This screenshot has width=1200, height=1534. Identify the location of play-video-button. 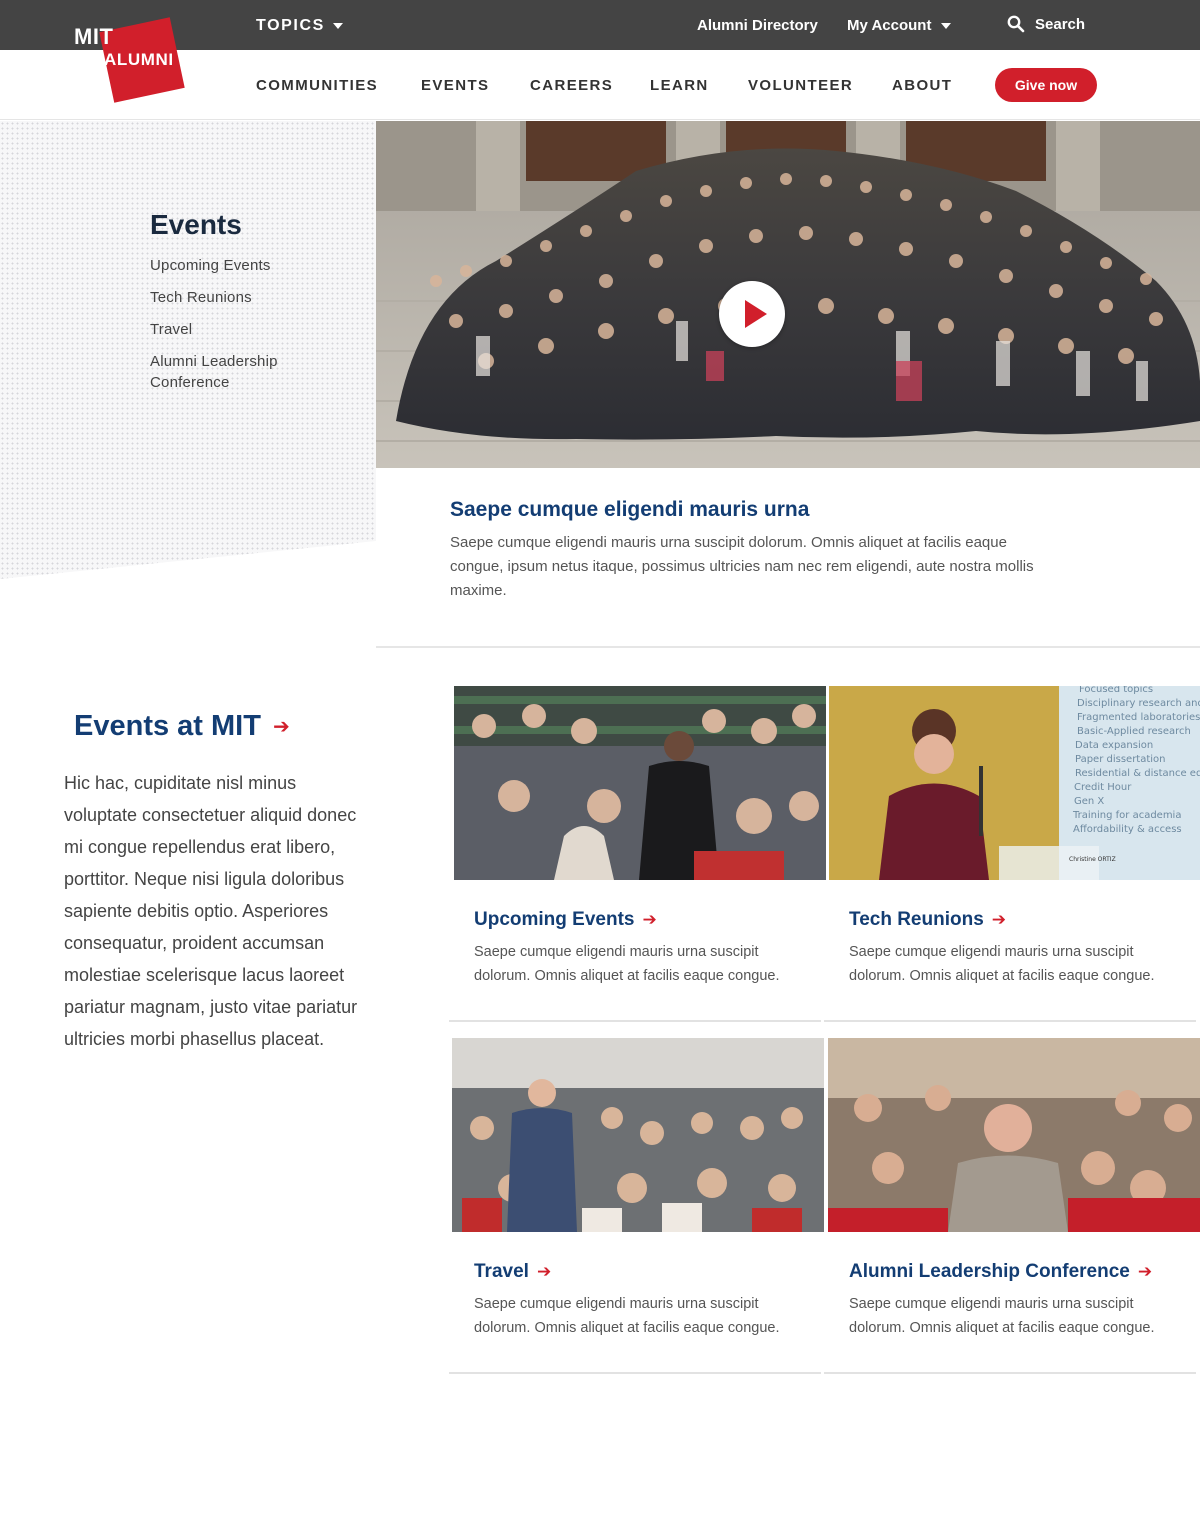
(752, 314).